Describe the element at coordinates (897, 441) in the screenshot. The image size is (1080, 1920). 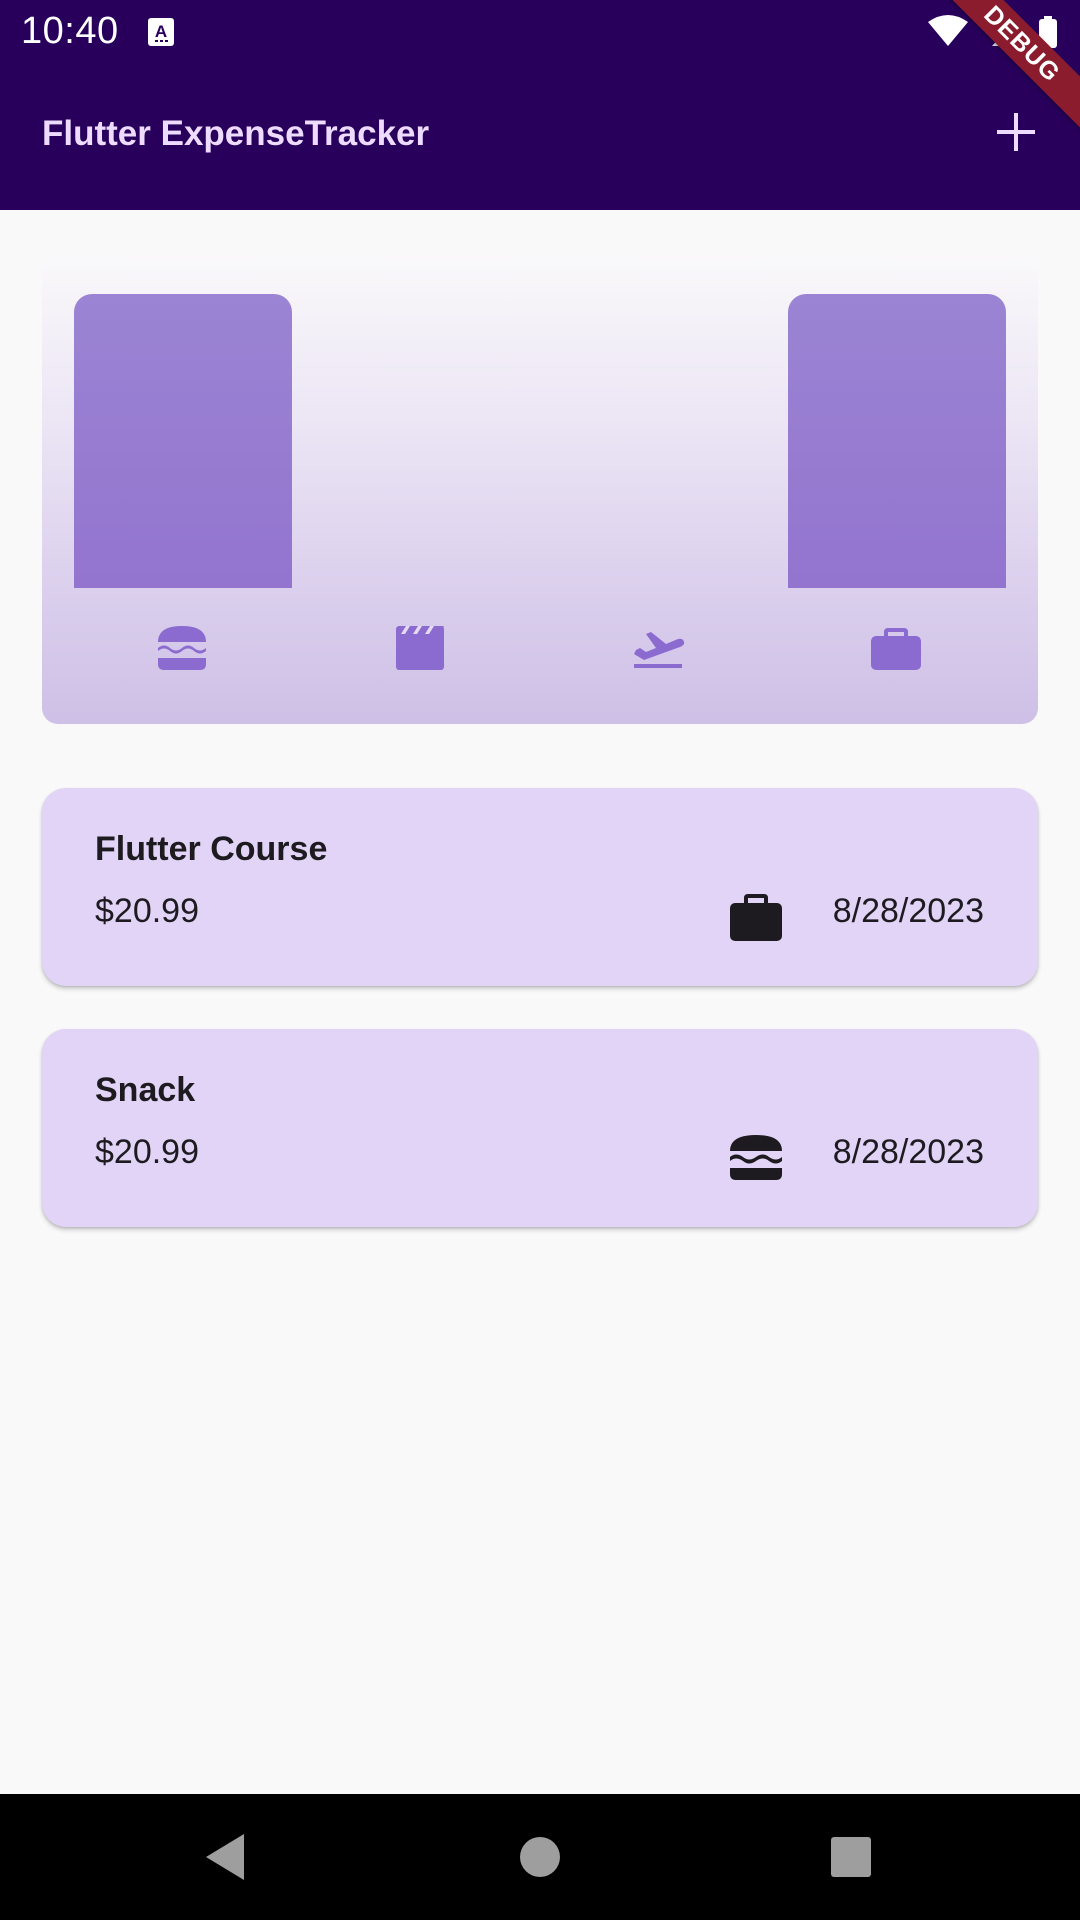
I see `chart-bar-work` at that location.